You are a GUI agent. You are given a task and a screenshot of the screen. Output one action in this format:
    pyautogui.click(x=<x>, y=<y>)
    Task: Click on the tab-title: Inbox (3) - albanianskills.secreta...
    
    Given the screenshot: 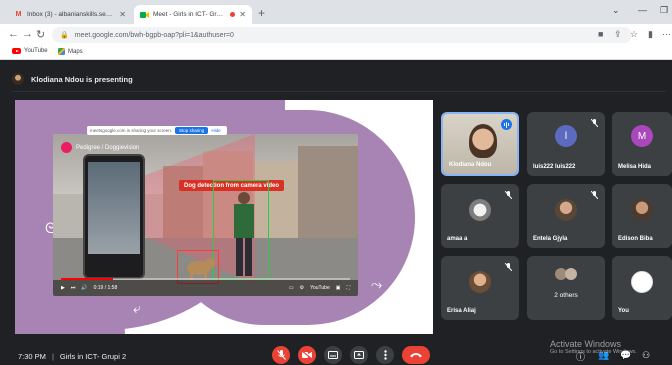 What is the action you would take?
    pyautogui.click(x=71, y=14)
    